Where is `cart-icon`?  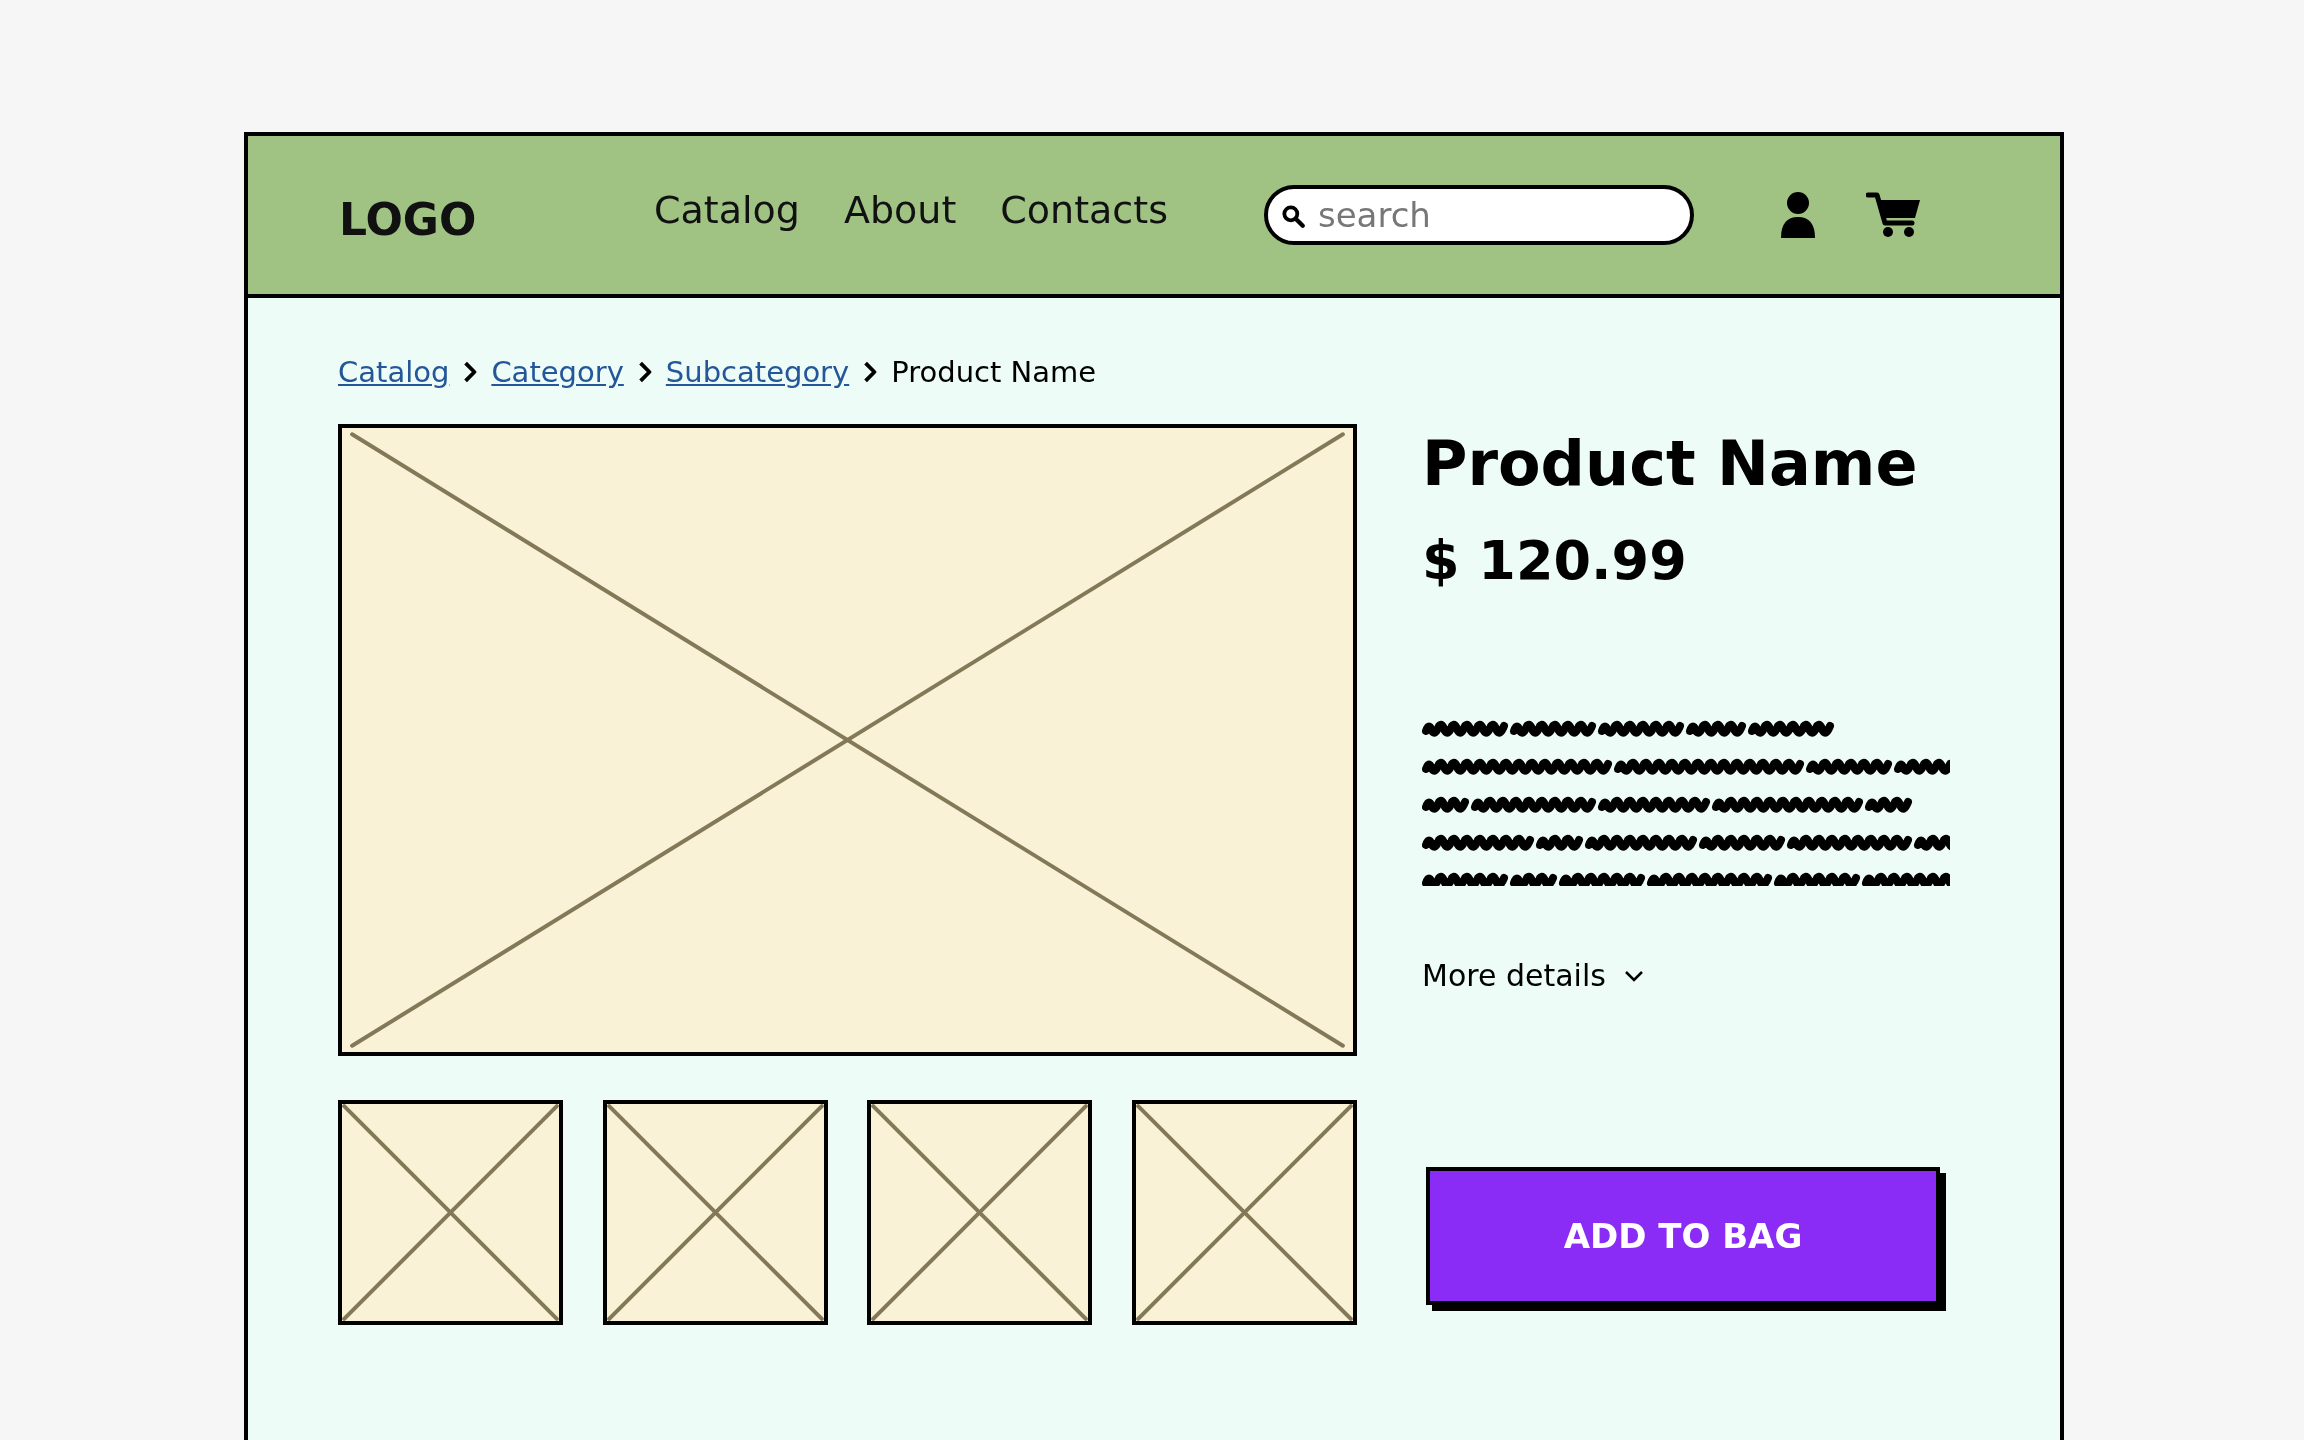
cart-icon is located at coordinates (1893, 215).